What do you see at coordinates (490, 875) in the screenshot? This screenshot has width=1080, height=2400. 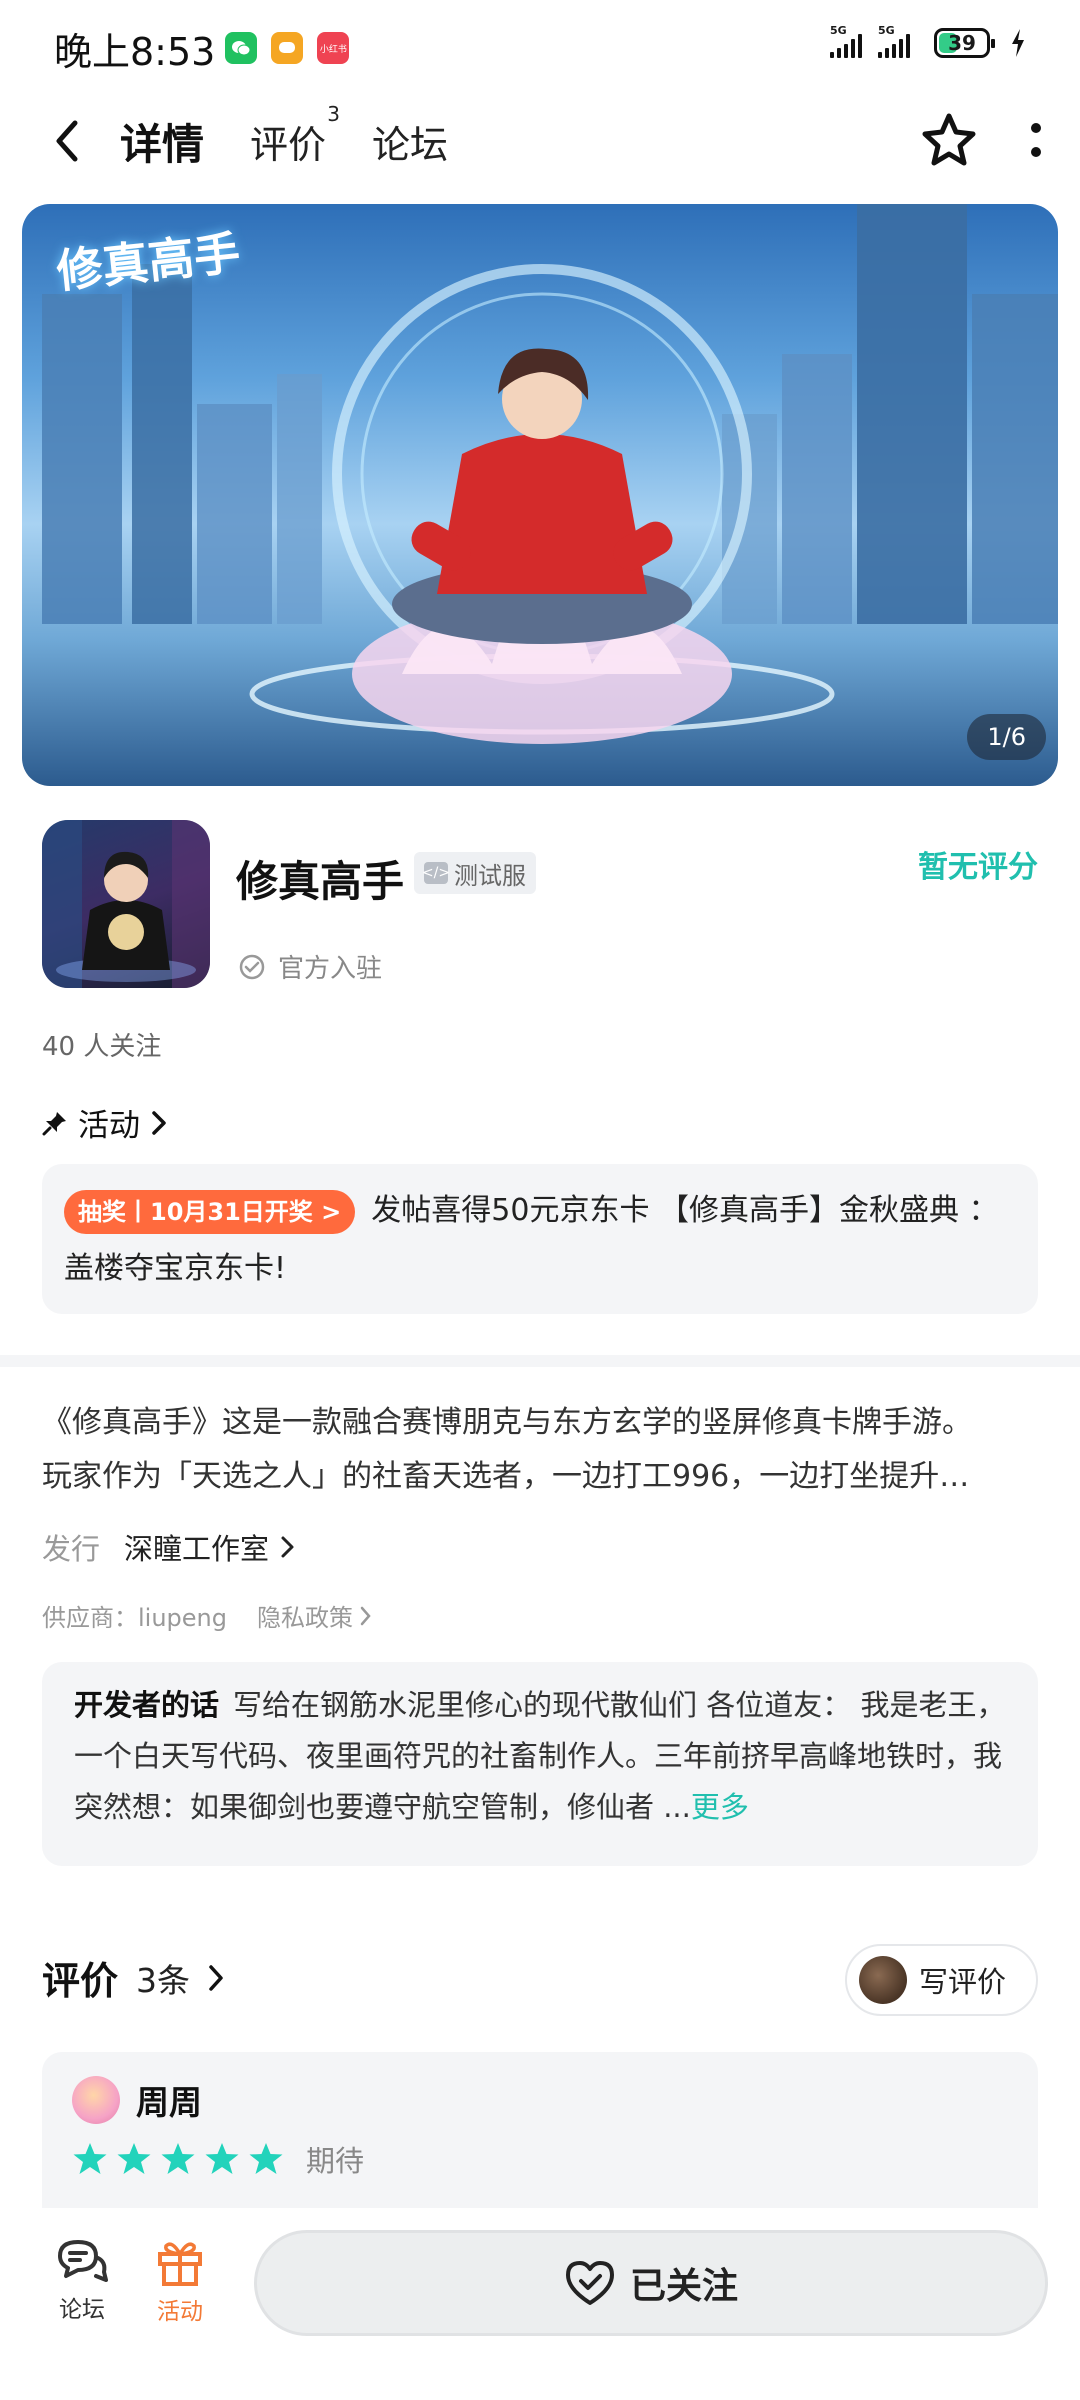 I see `test-server-label: 测试服` at bounding box center [490, 875].